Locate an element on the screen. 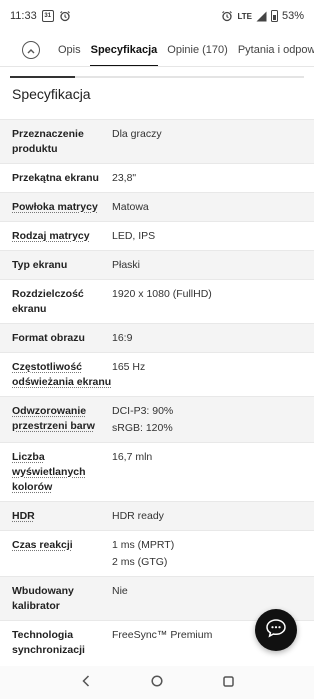 The width and height of the screenshot is (320, 699). spec-label: Czas reakcji is located at coordinates (62, 554).